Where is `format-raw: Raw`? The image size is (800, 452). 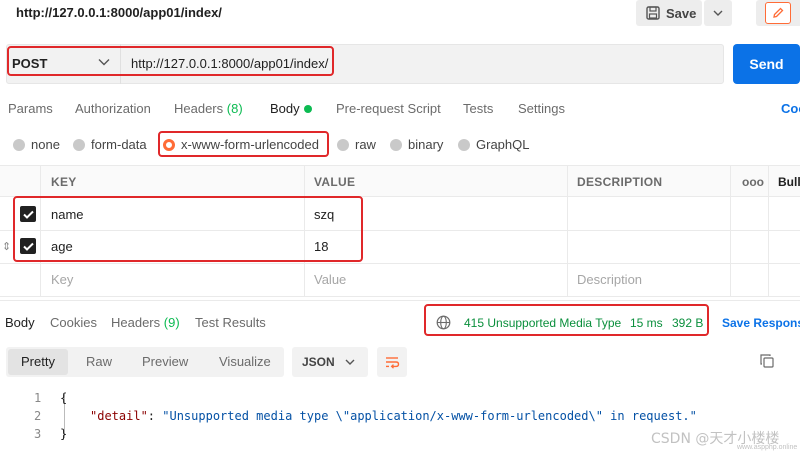 format-raw: Raw is located at coordinates (99, 361).